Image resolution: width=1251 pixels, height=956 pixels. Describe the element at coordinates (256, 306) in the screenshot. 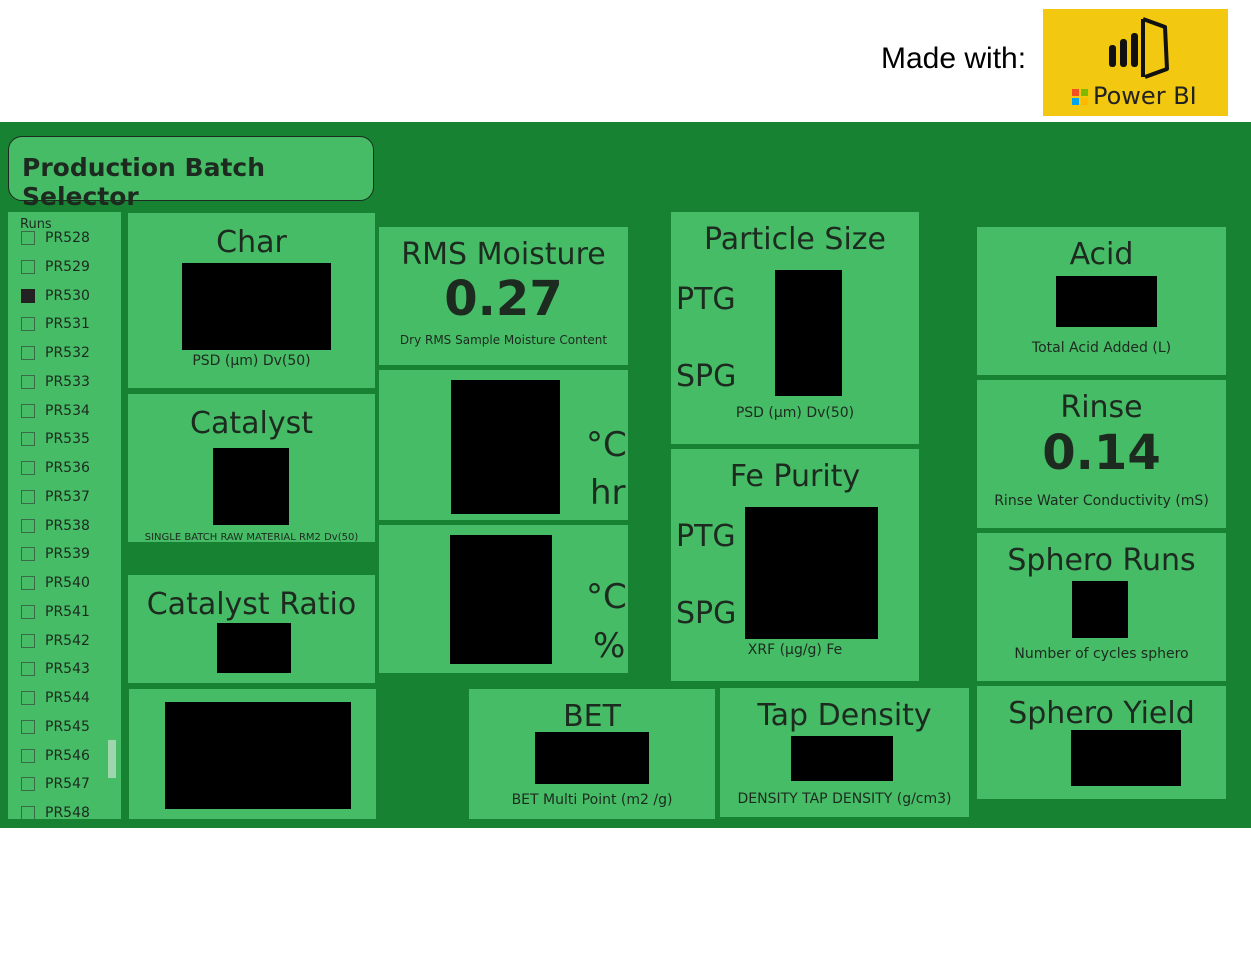

I see `char-value-redacted` at that location.